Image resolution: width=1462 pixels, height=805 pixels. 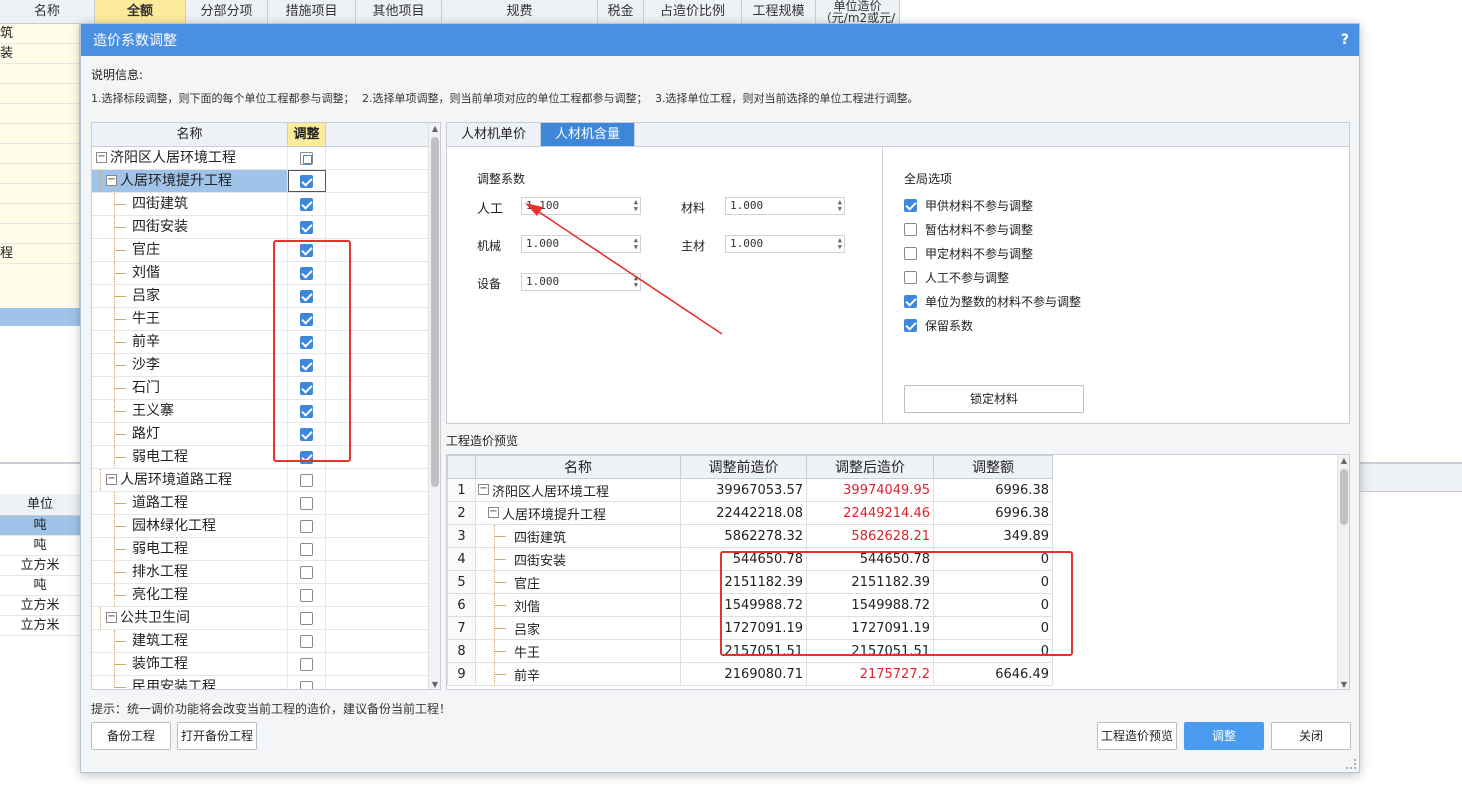 What do you see at coordinates (190, 273) in the screenshot?
I see `tree-row-name: 刘偕` at bounding box center [190, 273].